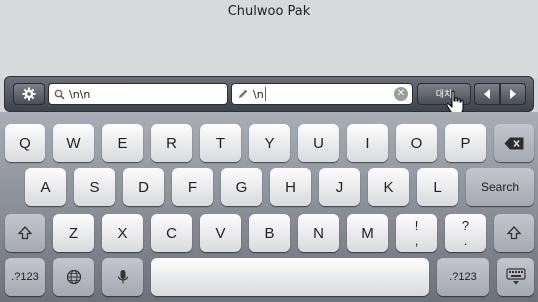  I want to click on key-w: W, so click(73, 143).